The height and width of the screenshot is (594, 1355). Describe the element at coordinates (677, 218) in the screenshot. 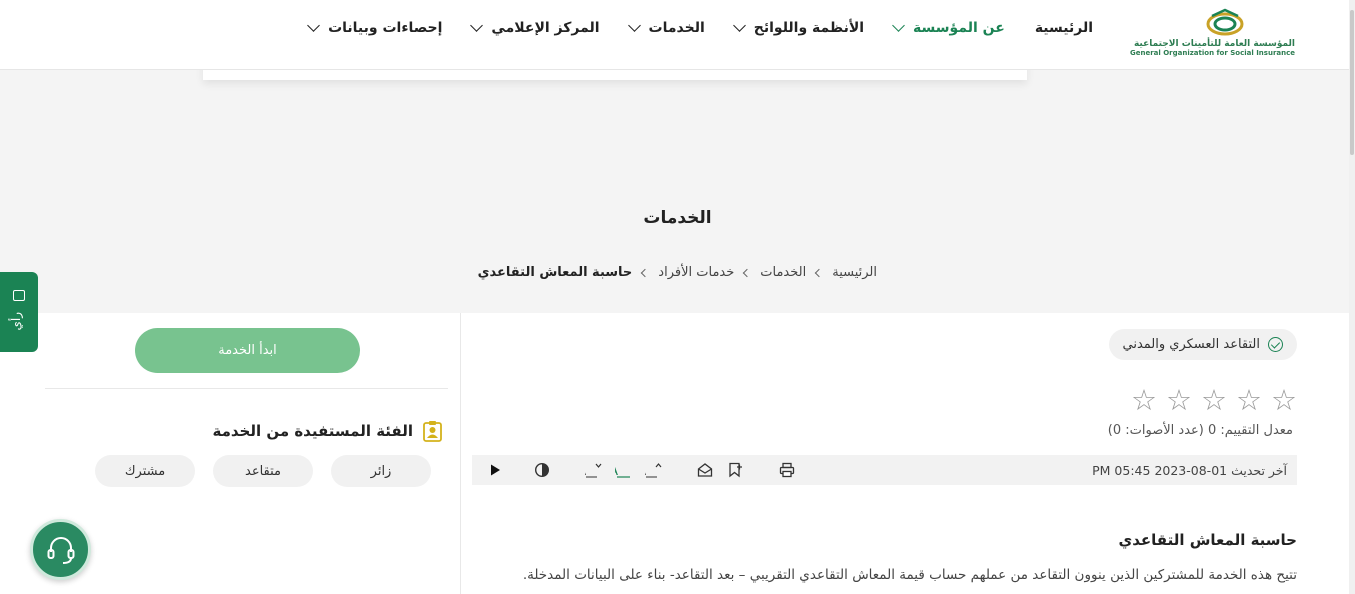

I see `page-title: الخدمات` at that location.